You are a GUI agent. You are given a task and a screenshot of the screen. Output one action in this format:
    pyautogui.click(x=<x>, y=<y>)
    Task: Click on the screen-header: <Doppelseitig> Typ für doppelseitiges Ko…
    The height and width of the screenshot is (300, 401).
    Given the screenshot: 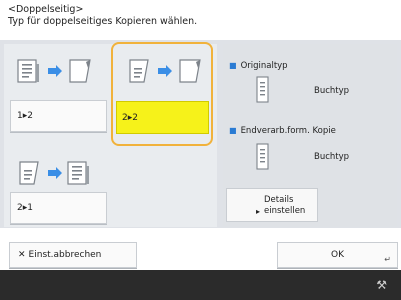 What is the action you would take?
    pyautogui.click(x=102, y=16)
    